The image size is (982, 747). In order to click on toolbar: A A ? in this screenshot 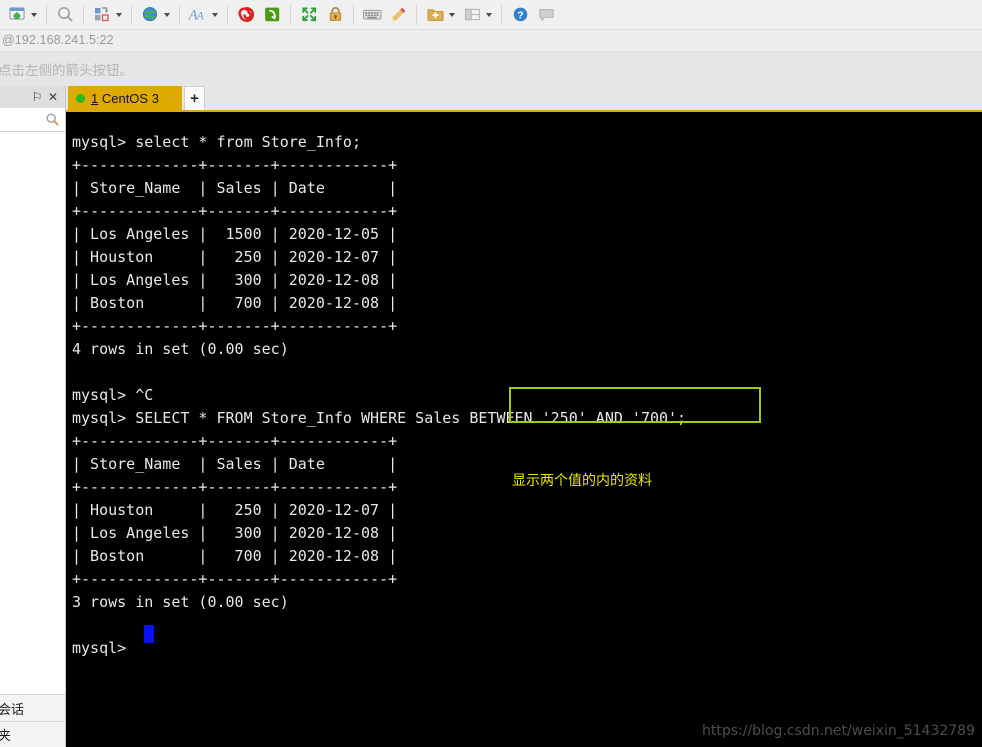, I will do `click(491, 15)`.